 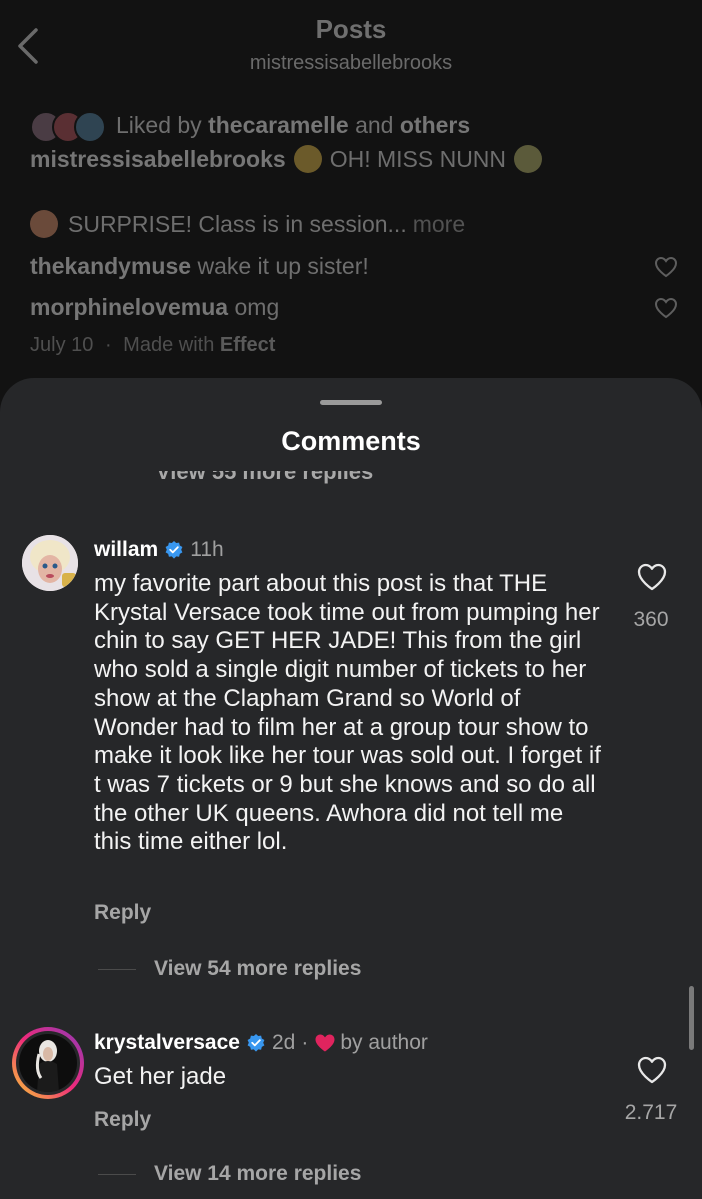 I want to click on willam-avatar-image, so click(x=50, y=563).